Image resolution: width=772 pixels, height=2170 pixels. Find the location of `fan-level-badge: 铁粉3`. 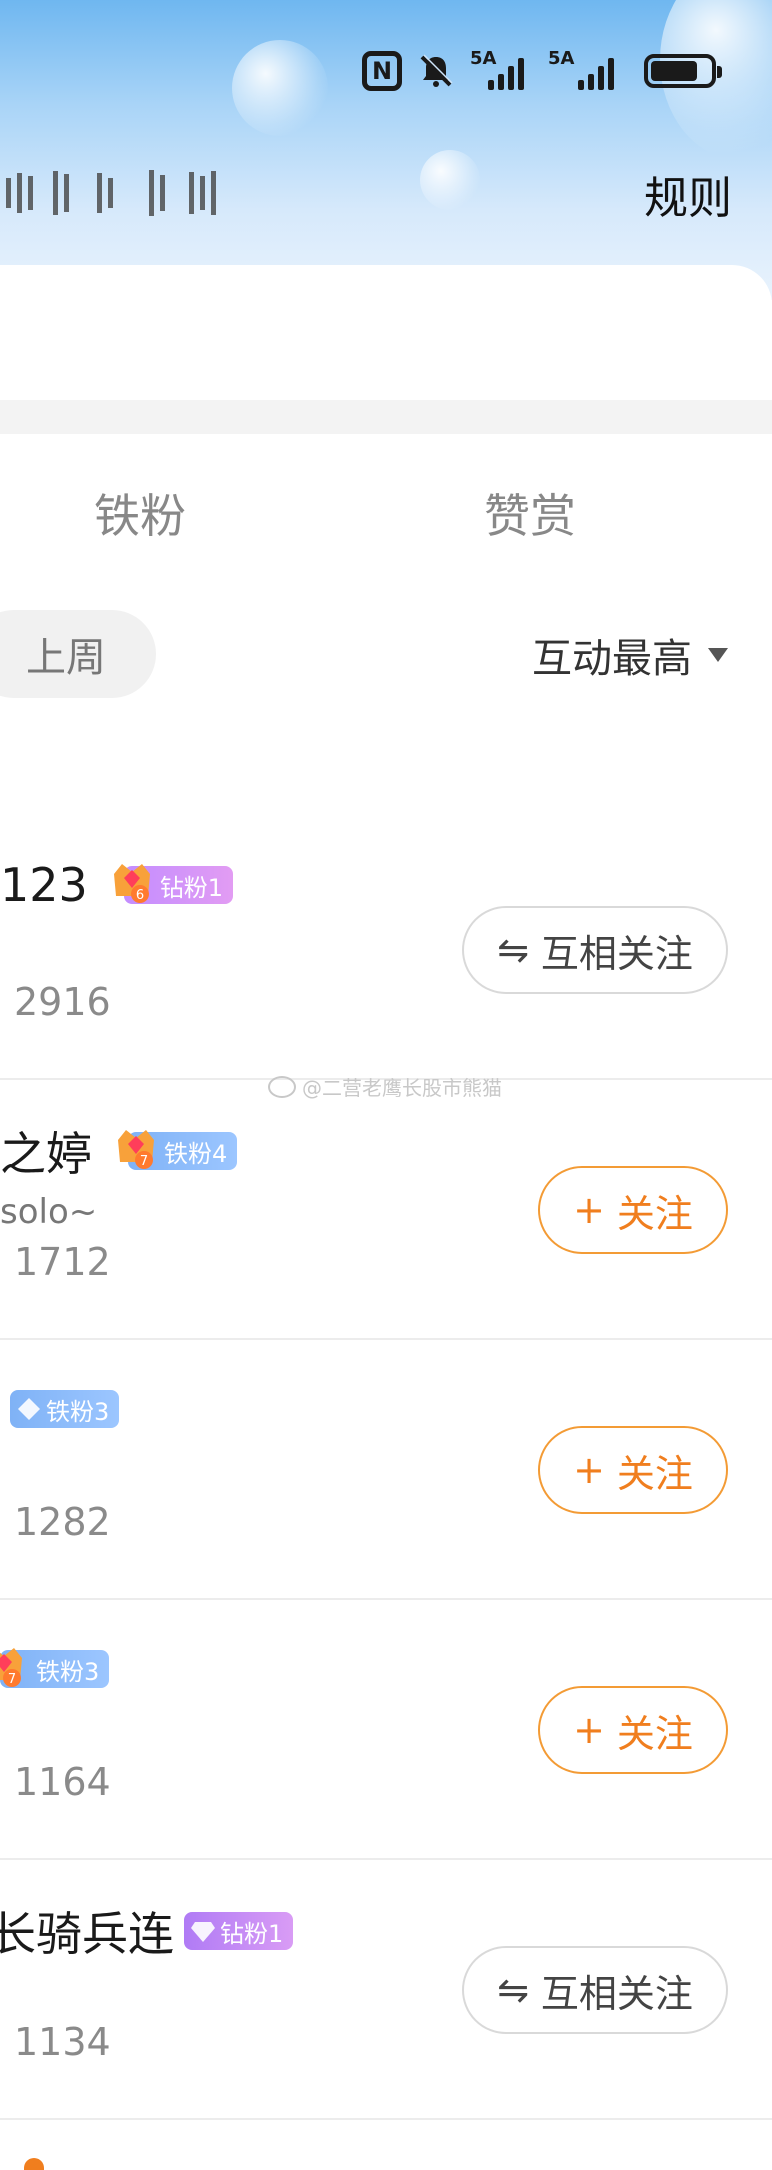

fan-level-badge: 铁粉3 is located at coordinates (65, 1409).